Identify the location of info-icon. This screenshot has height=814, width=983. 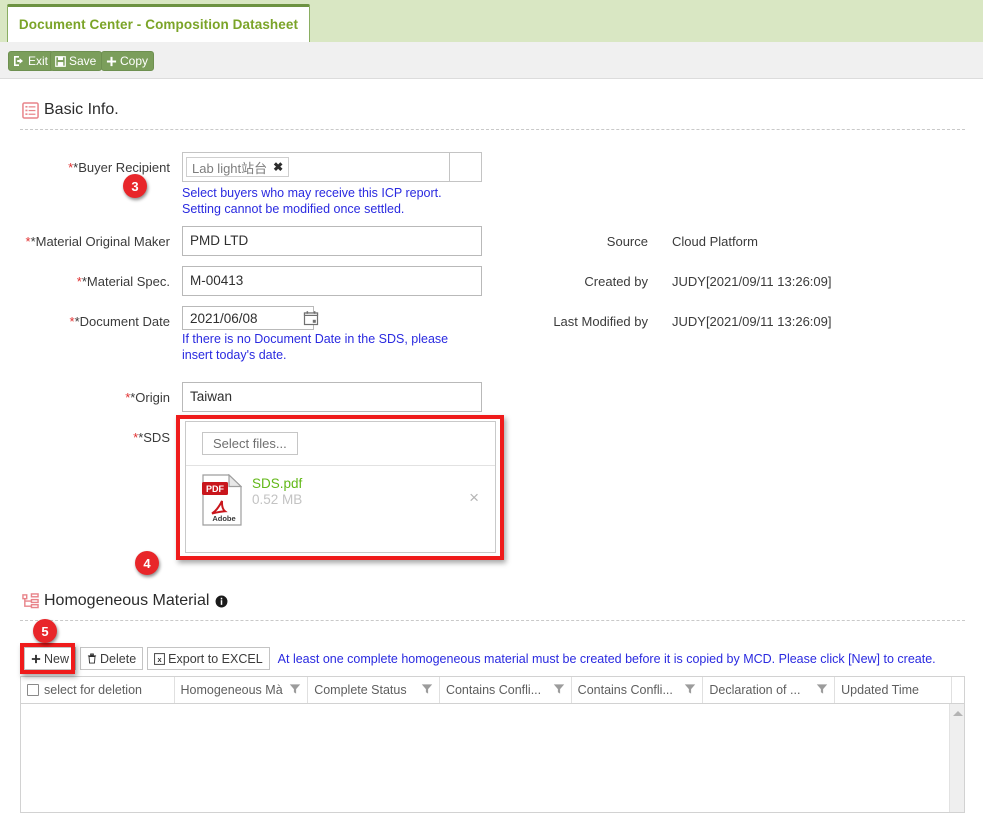
(221, 601).